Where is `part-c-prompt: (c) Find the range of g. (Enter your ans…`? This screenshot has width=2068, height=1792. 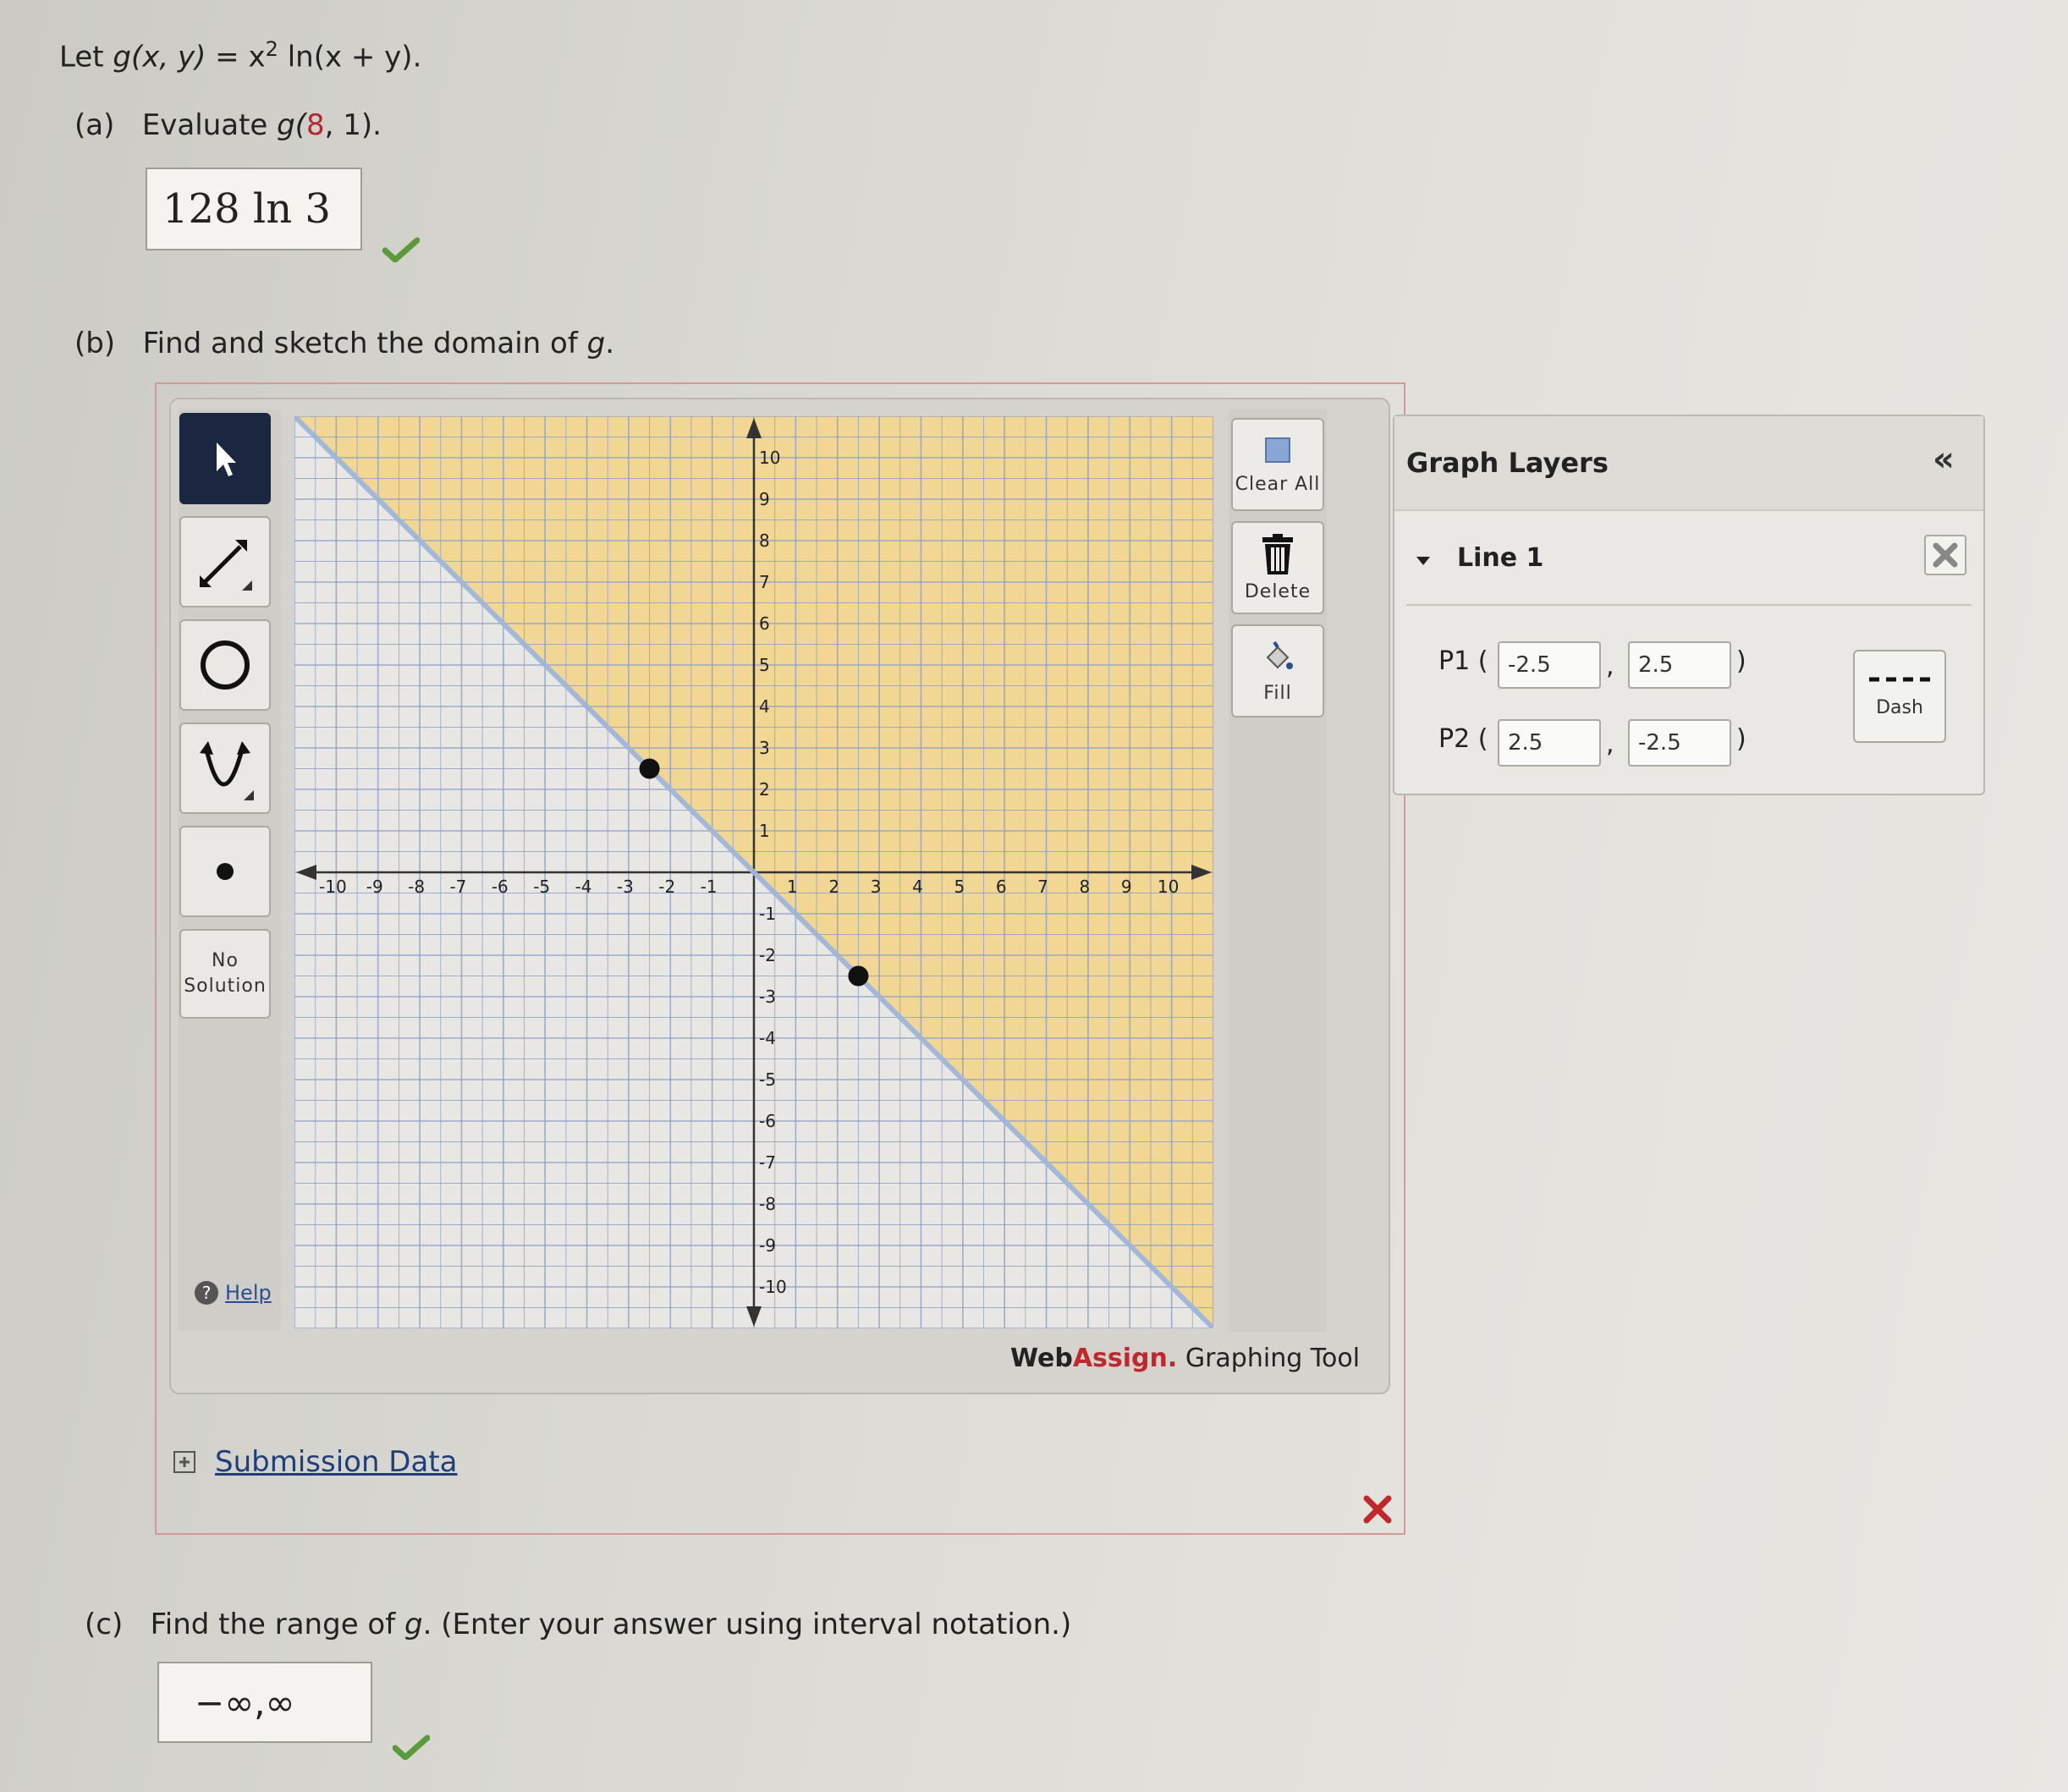 part-c-prompt: (c) Find the range of g. (Enter your ans… is located at coordinates (578, 1624).